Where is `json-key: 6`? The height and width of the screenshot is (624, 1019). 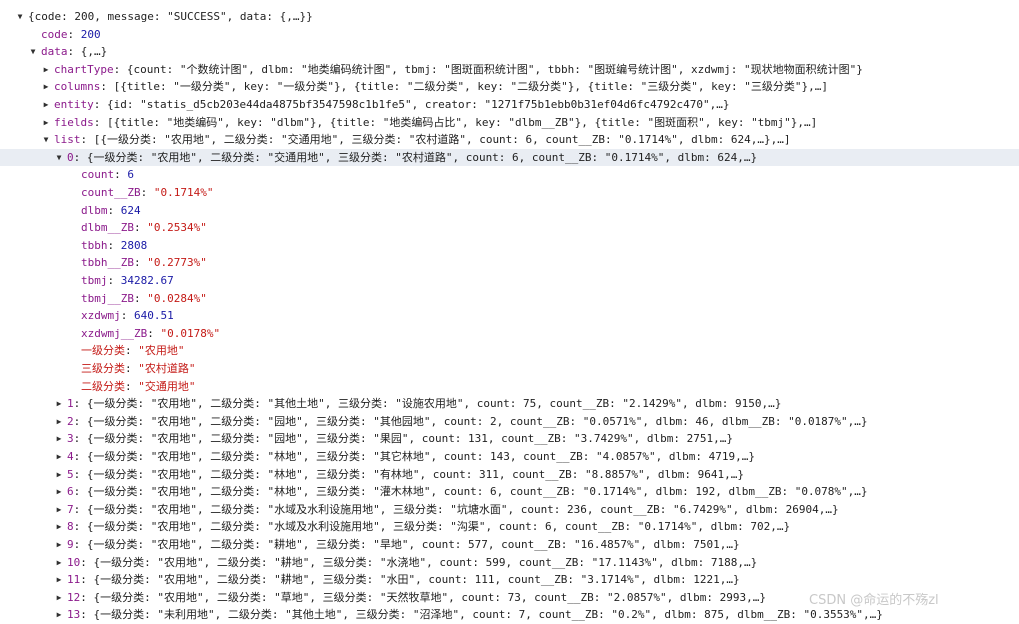 json-key: 6 is located at coordinates (70, 492).